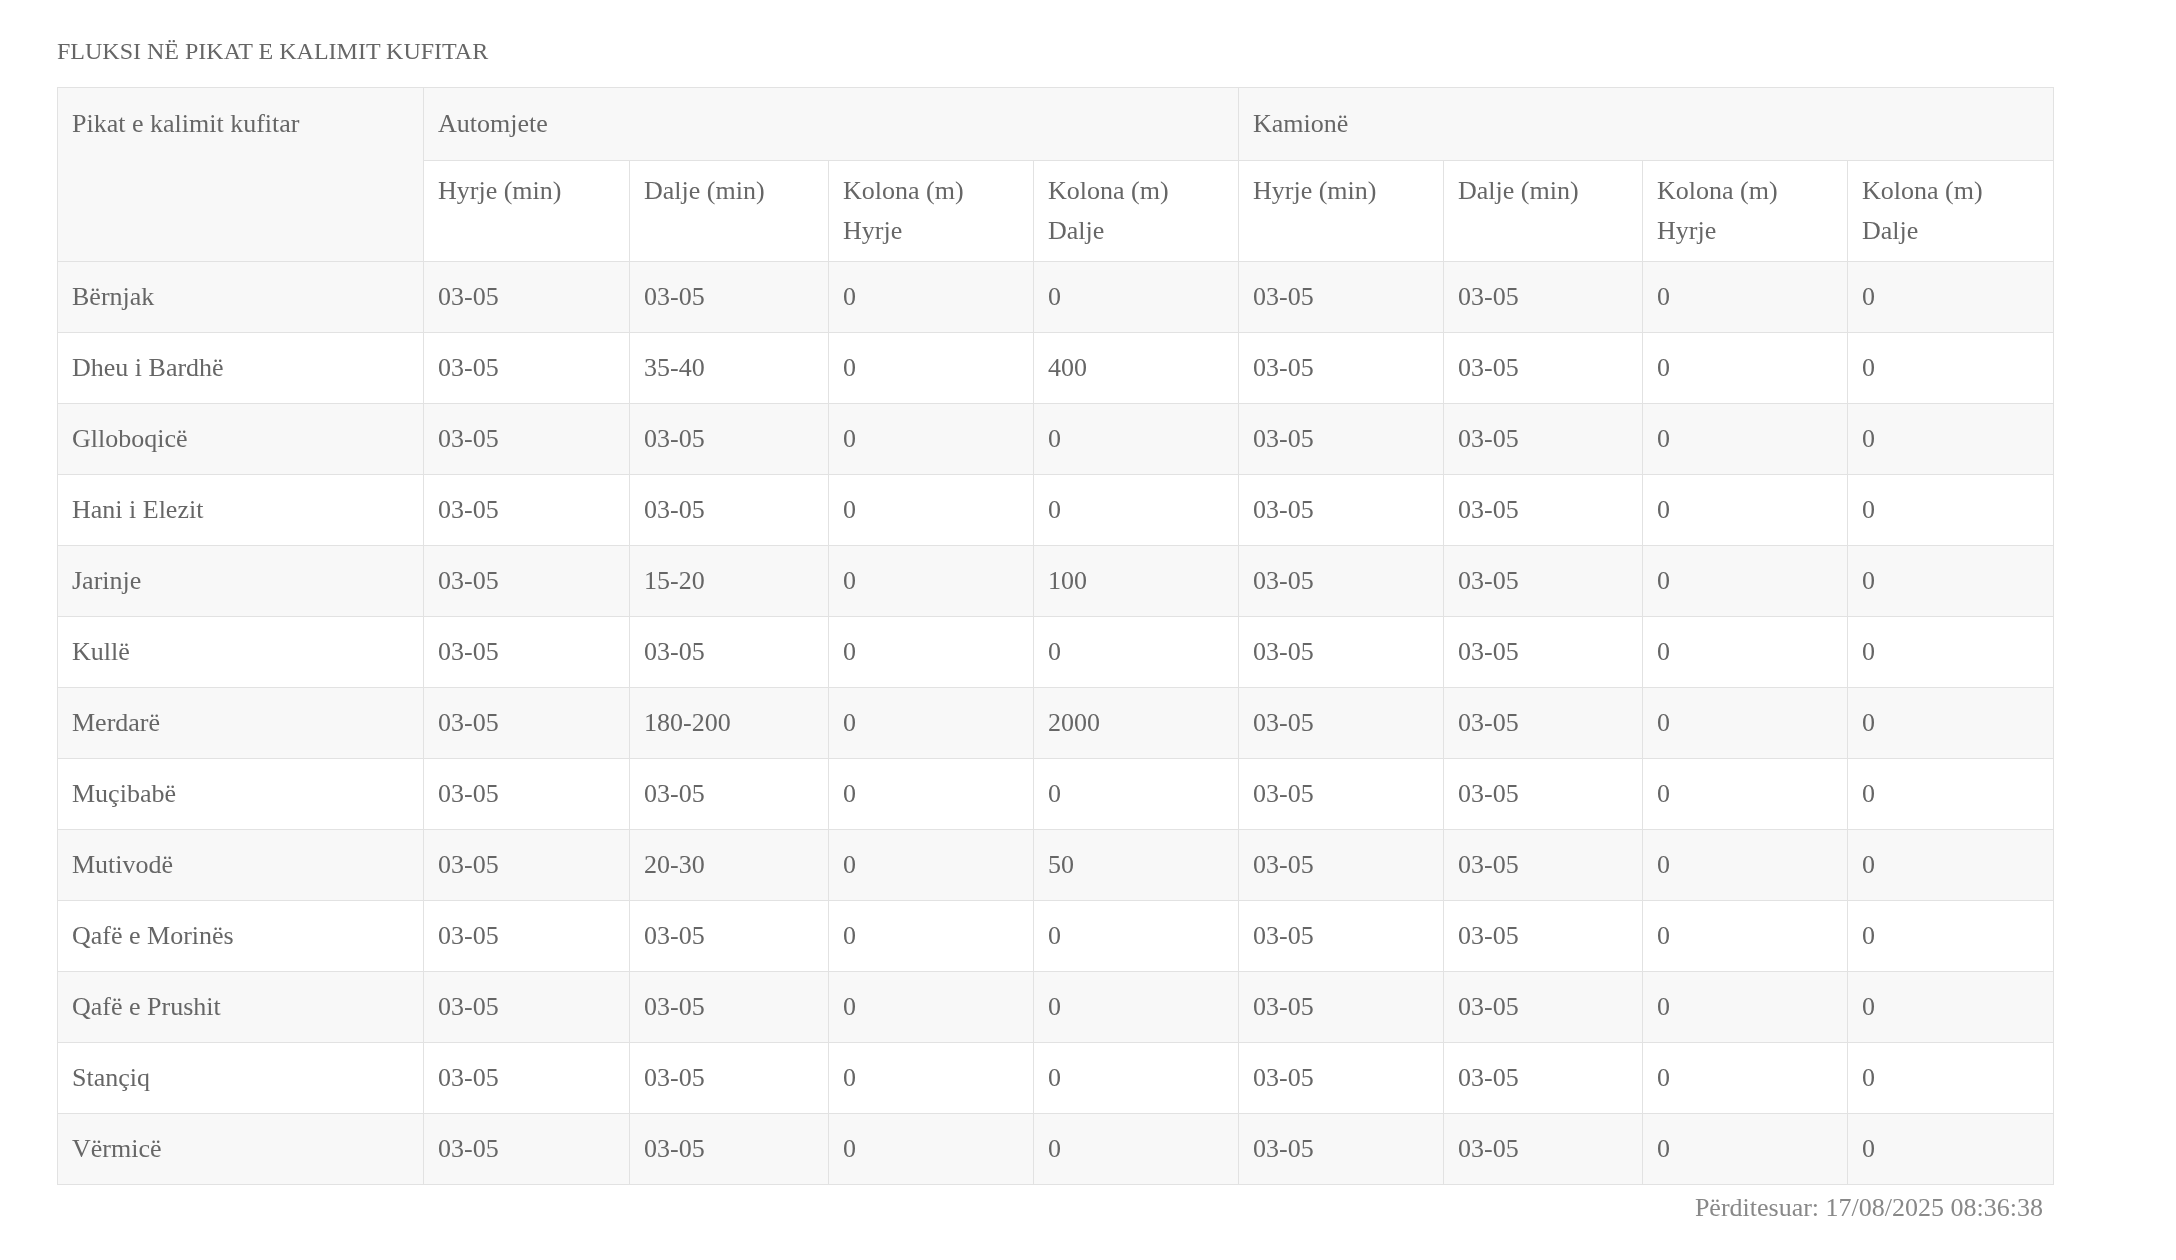  Describe the element at coordinates (240, 368) in the screenshot. I see `table-cell: Dheu i Bardhë` at that location.